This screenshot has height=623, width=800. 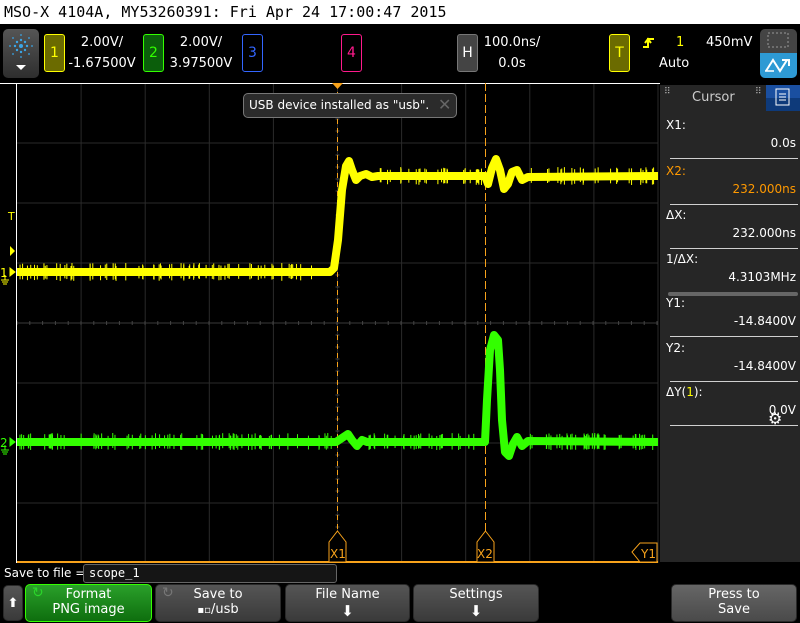 I want to click on cursor-readout-row: ΔX: 232.000ns, so click(x=731, y=224).